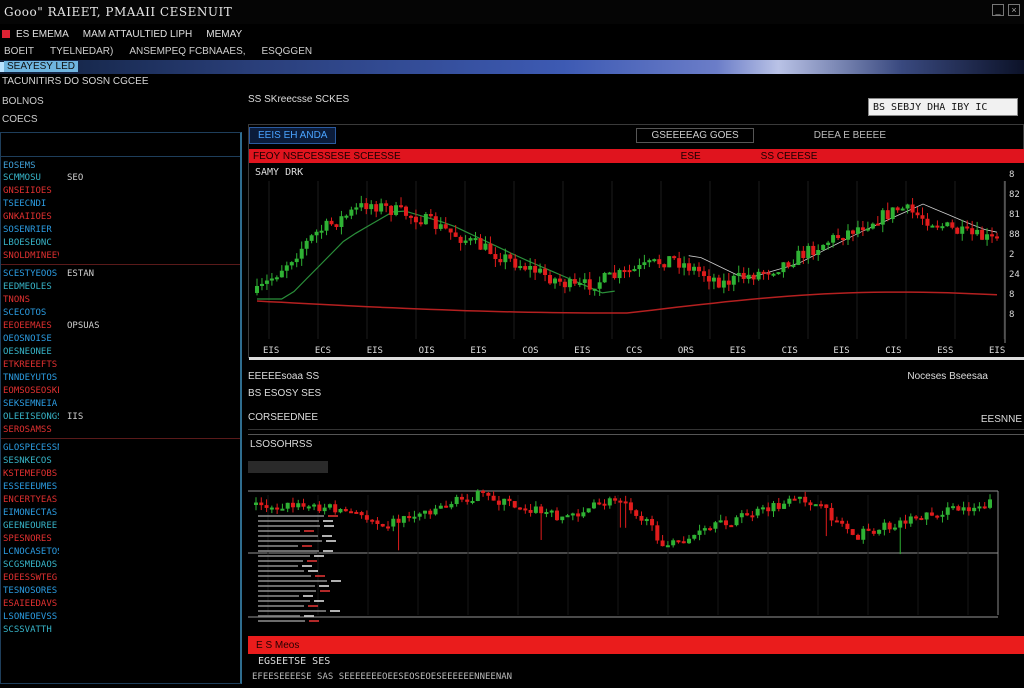  I want to click on y-tick-label: 24, so click(1014, 275).